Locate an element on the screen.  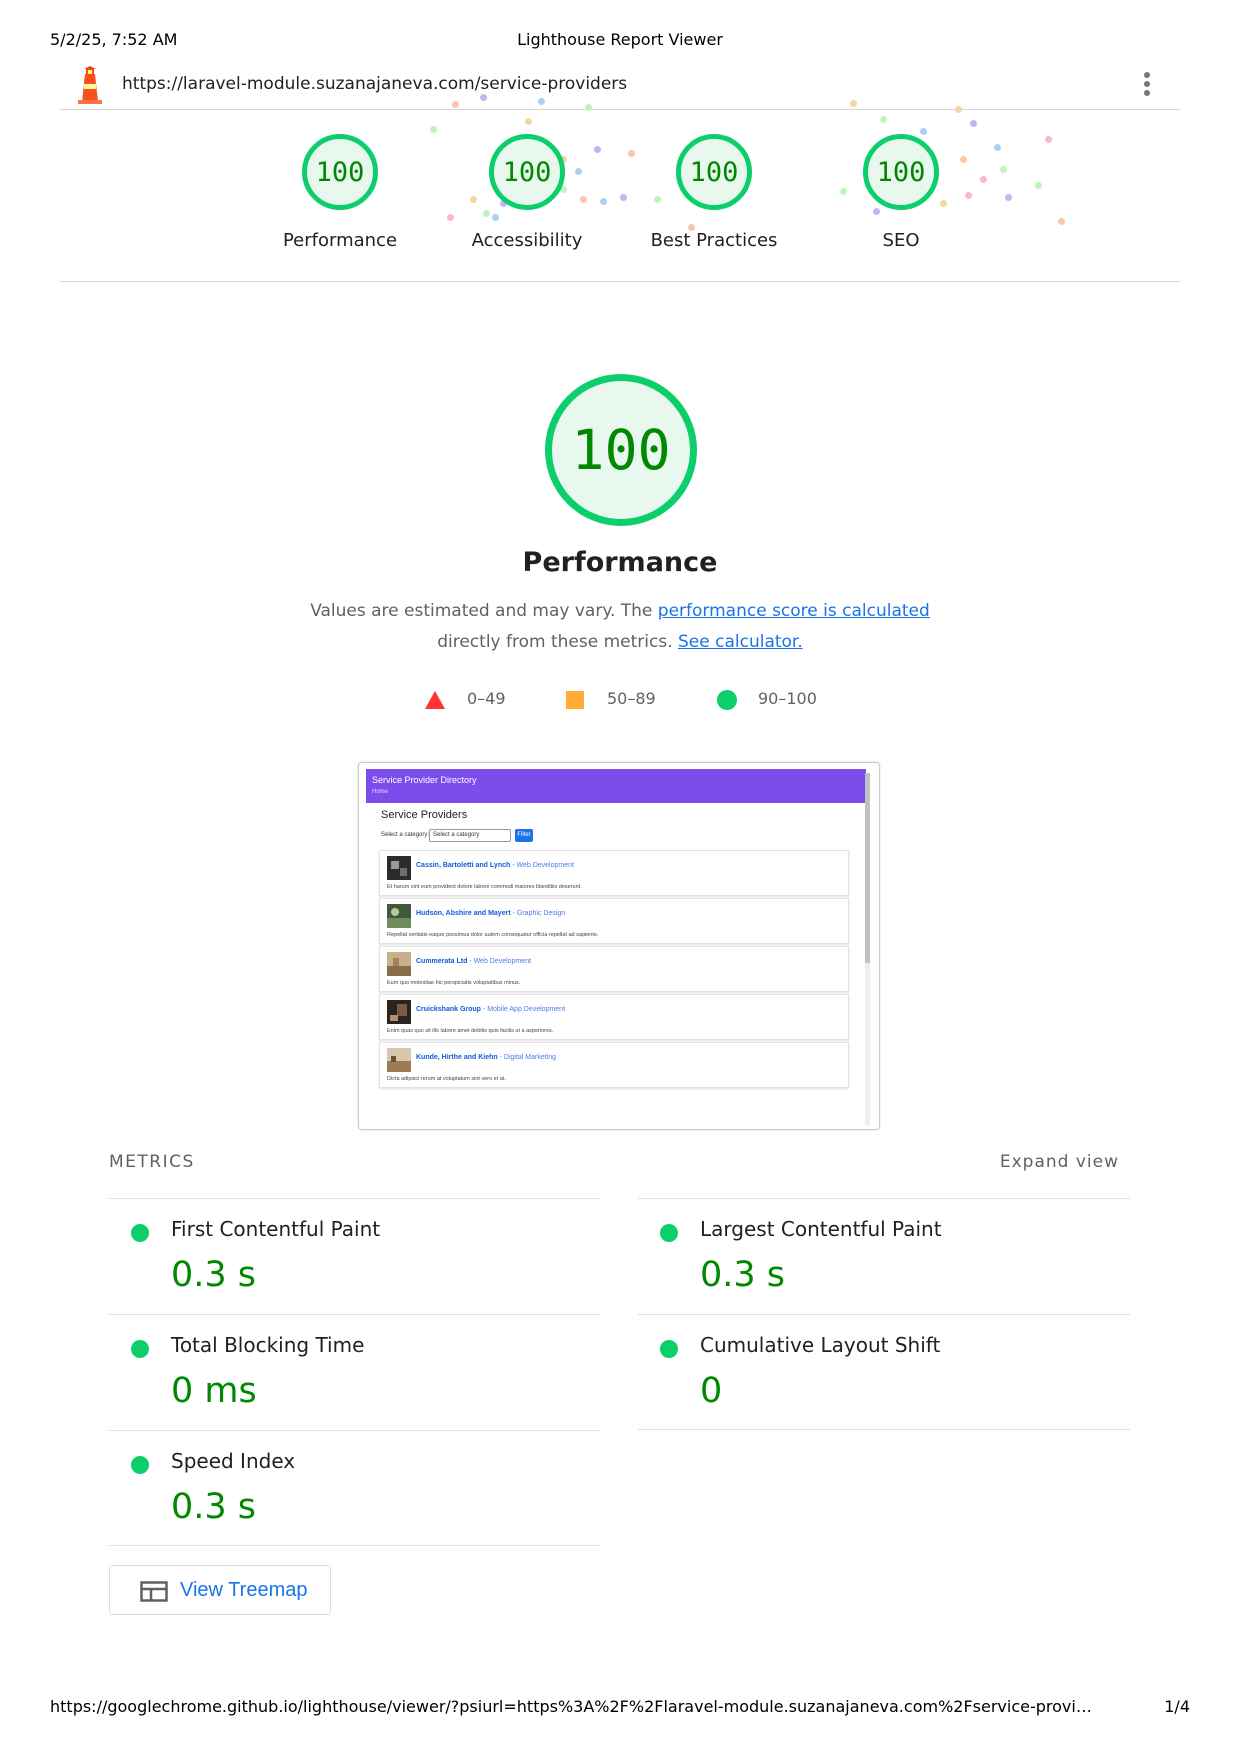
metric-speed-index: Speed Index 0.3 s is located at coordinates (355, 1488).